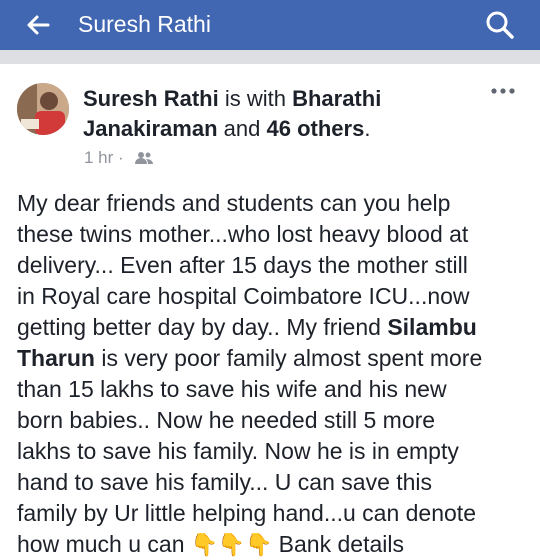  What do you see at coordinates (231, 544) in the screenshot?
I see `pointing-down-emoji-icon: 👇👇👇` at bounding box center [231, 544].